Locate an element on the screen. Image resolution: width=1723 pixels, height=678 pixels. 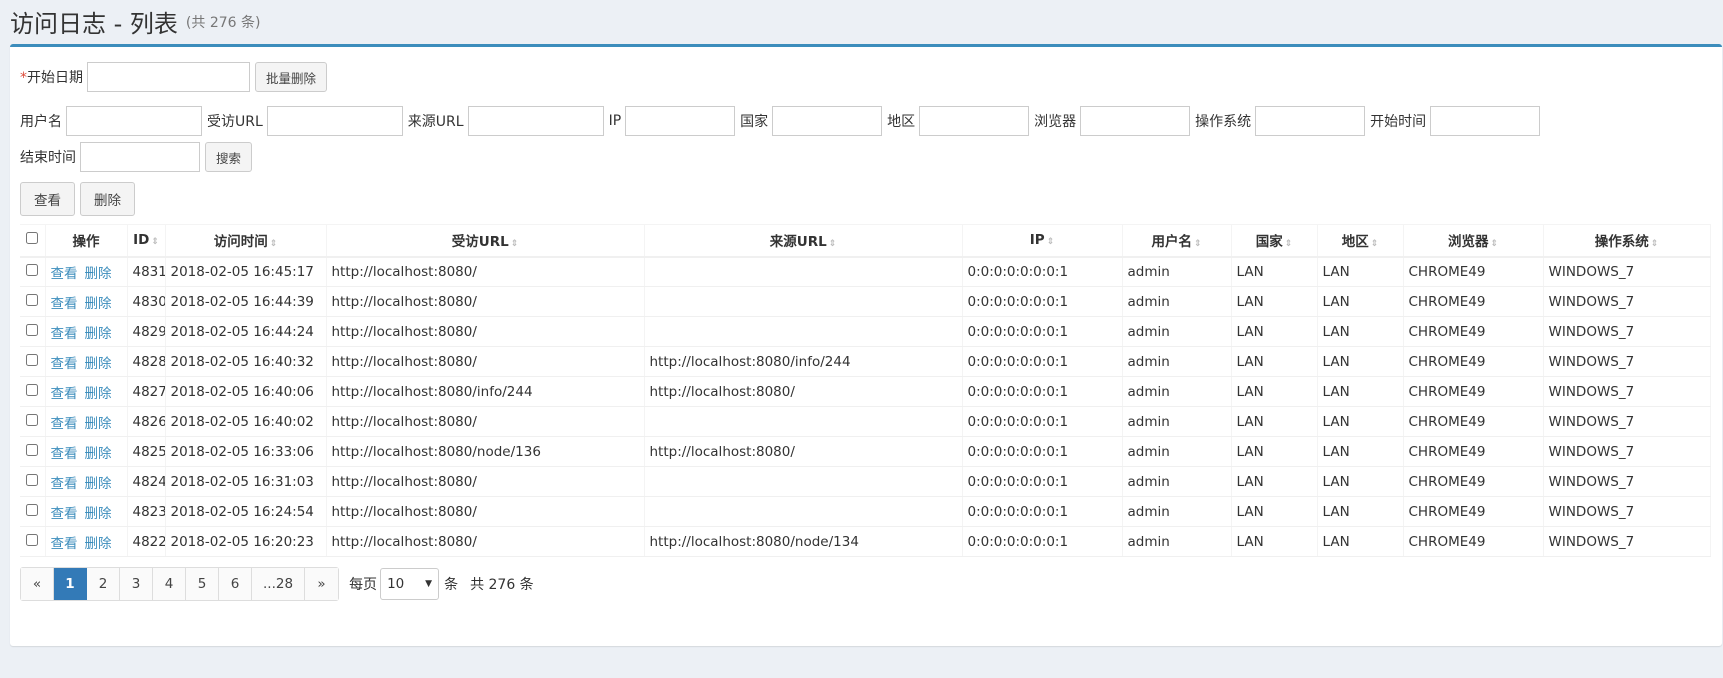
column-header: 访问时间 ⇕ is located at coordinates (246, 241).